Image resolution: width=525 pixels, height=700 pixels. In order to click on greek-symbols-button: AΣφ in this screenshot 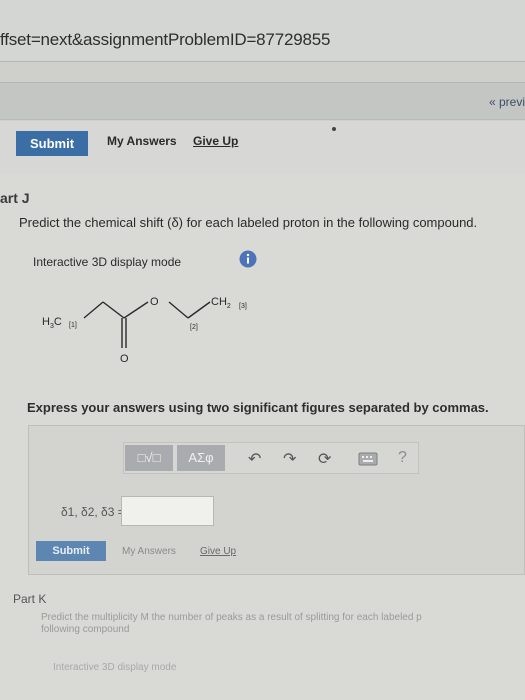, I will do `click(201, 458)`.